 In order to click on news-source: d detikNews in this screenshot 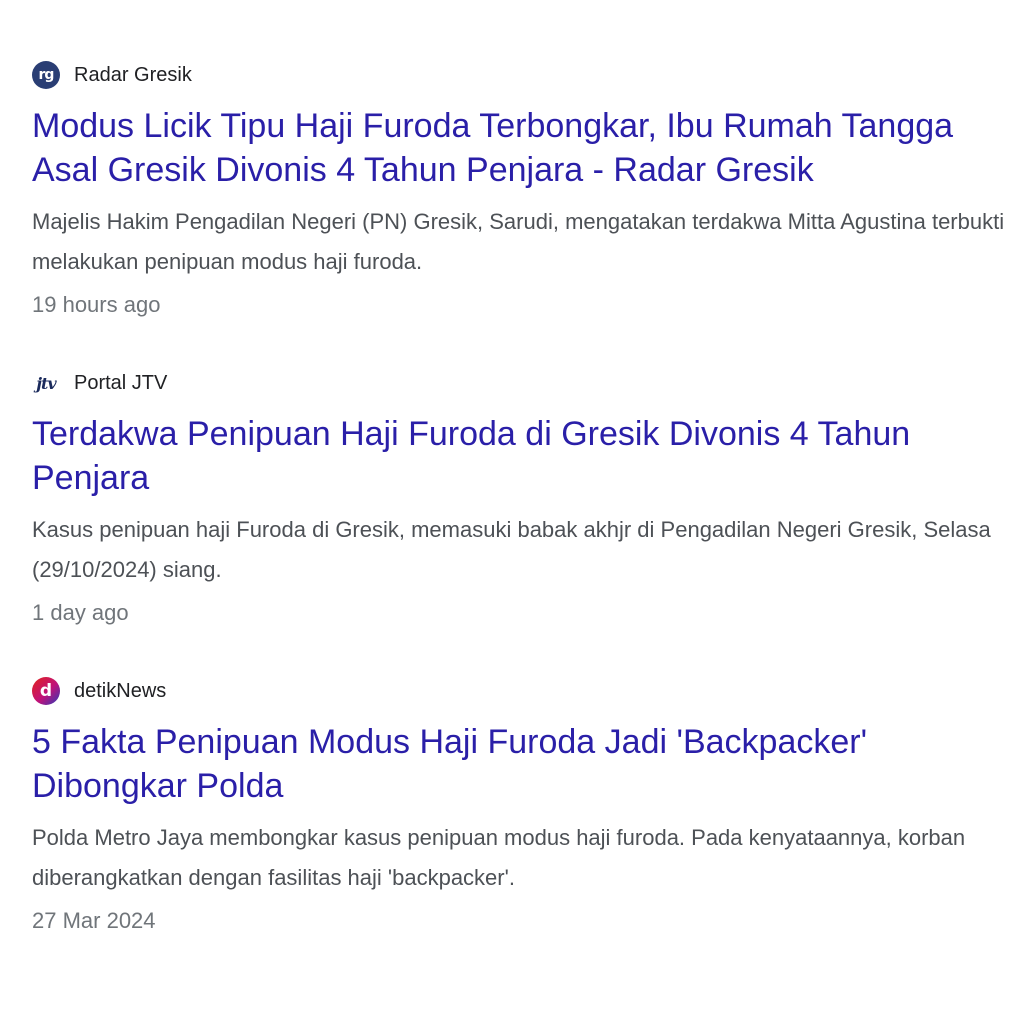, I will do `click(522, 691)`.